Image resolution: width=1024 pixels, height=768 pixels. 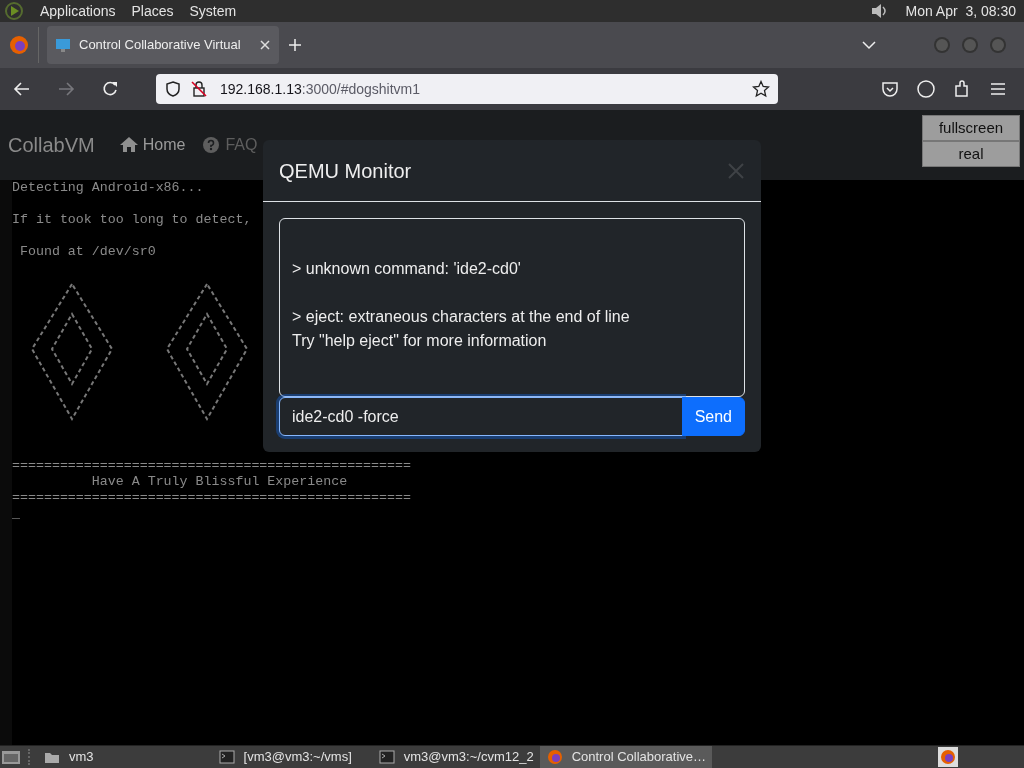 I want to click on pocket-icon, so click(x=890, y=89).